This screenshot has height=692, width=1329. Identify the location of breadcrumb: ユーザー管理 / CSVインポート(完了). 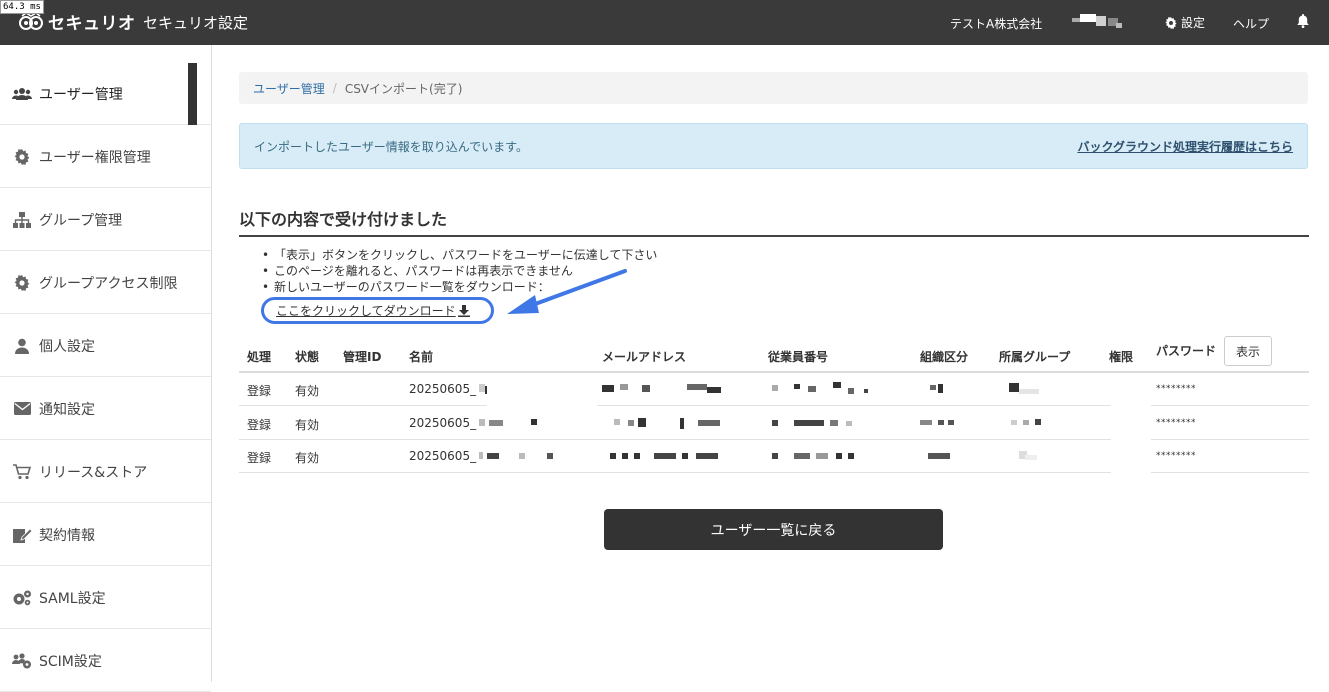
(773, 88).